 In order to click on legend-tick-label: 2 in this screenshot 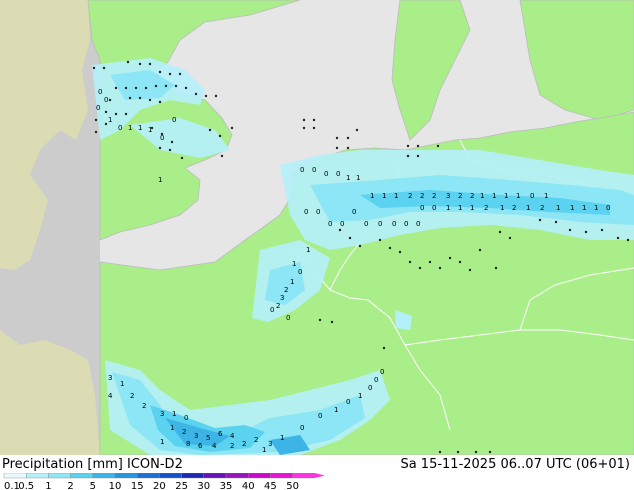, I will do `click(70, 485)`.